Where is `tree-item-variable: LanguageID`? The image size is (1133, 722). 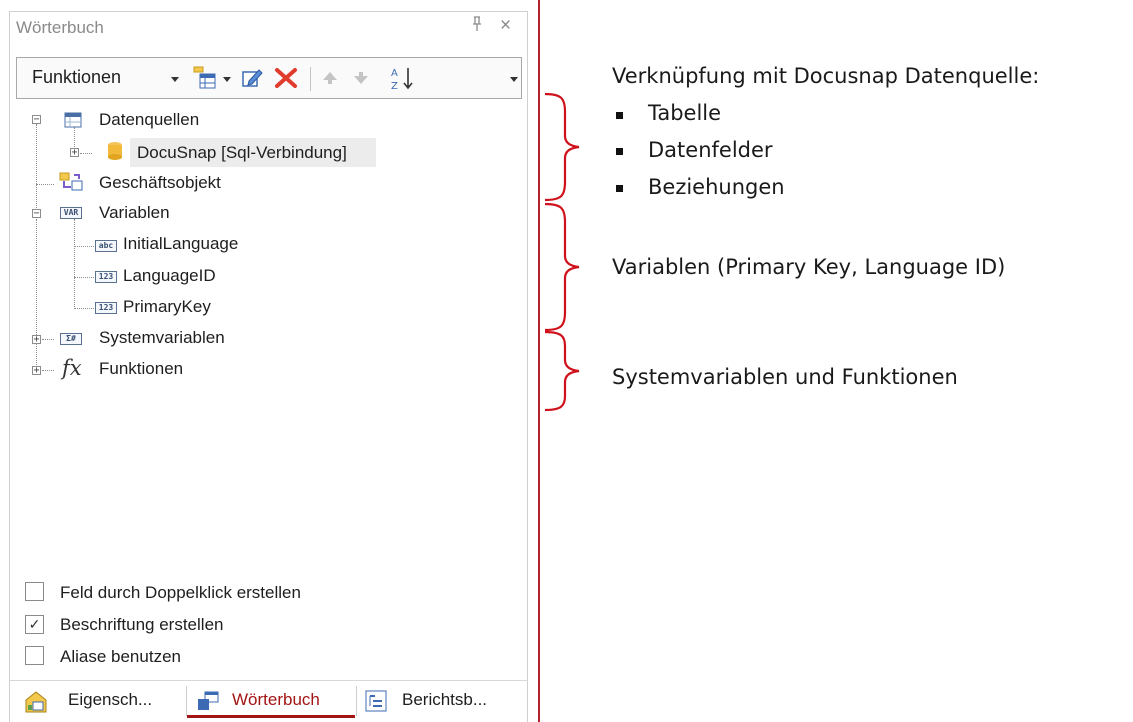 tree-item-variable: LanguageID is located at coordinates (169, 276).